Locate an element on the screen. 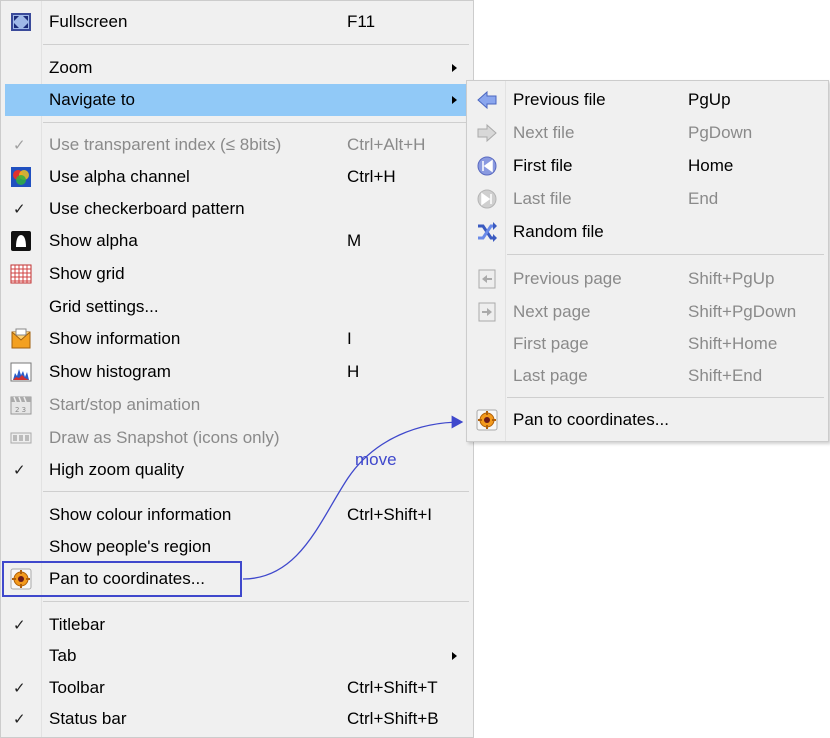 The width and height of the screenshot is (830, 738). annotation-move-label: move is located at coordinates (376, 459).